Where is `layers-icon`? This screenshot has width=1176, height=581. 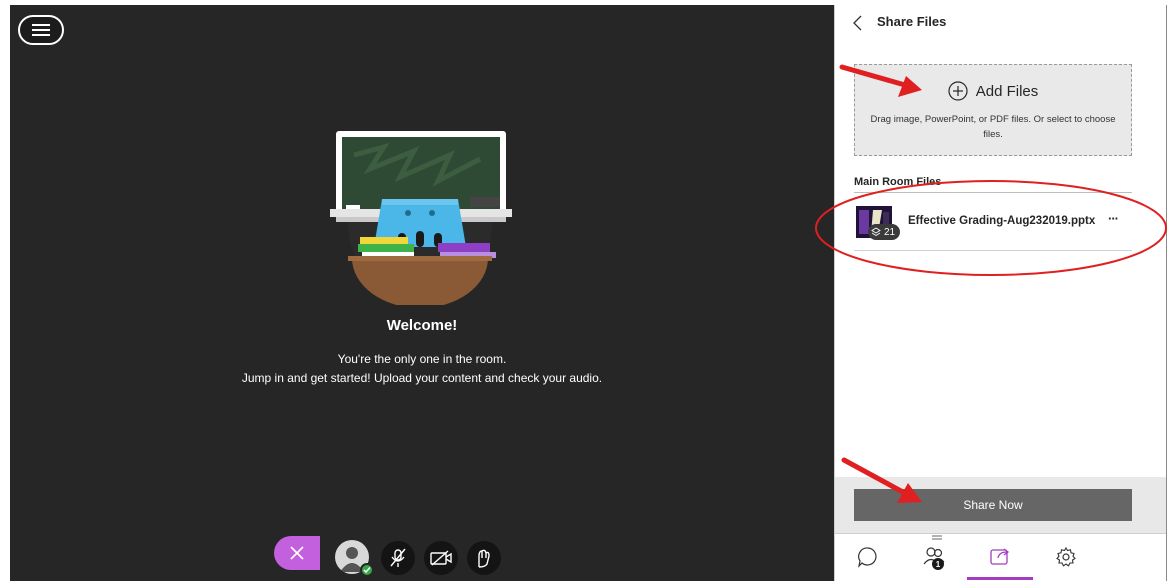 layers-icon is located at coordinates (876, 232).